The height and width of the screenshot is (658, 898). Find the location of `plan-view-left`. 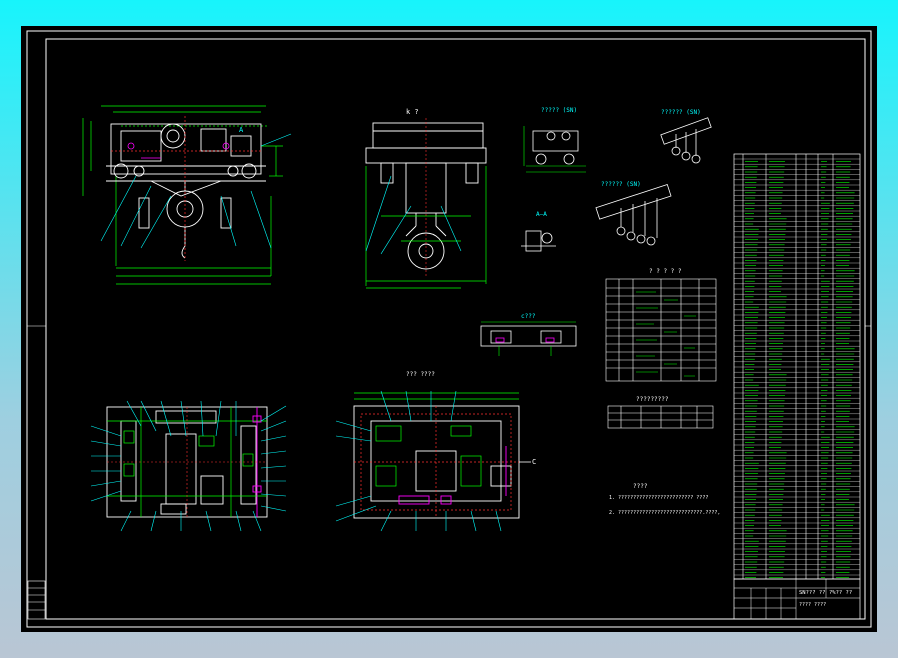

plan-view-left is located at coordinates (188, 466).